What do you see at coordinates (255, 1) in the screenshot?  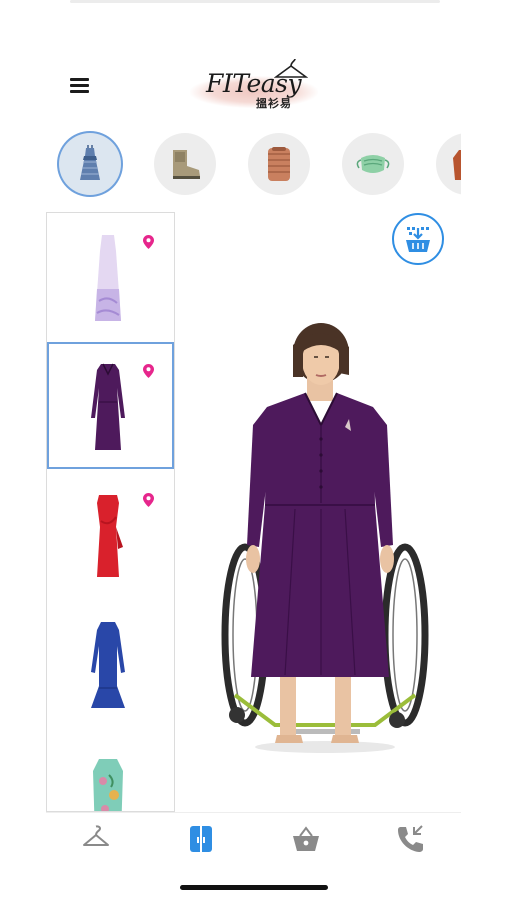 I see `status-bar-line` at bounding box center [255, 1].